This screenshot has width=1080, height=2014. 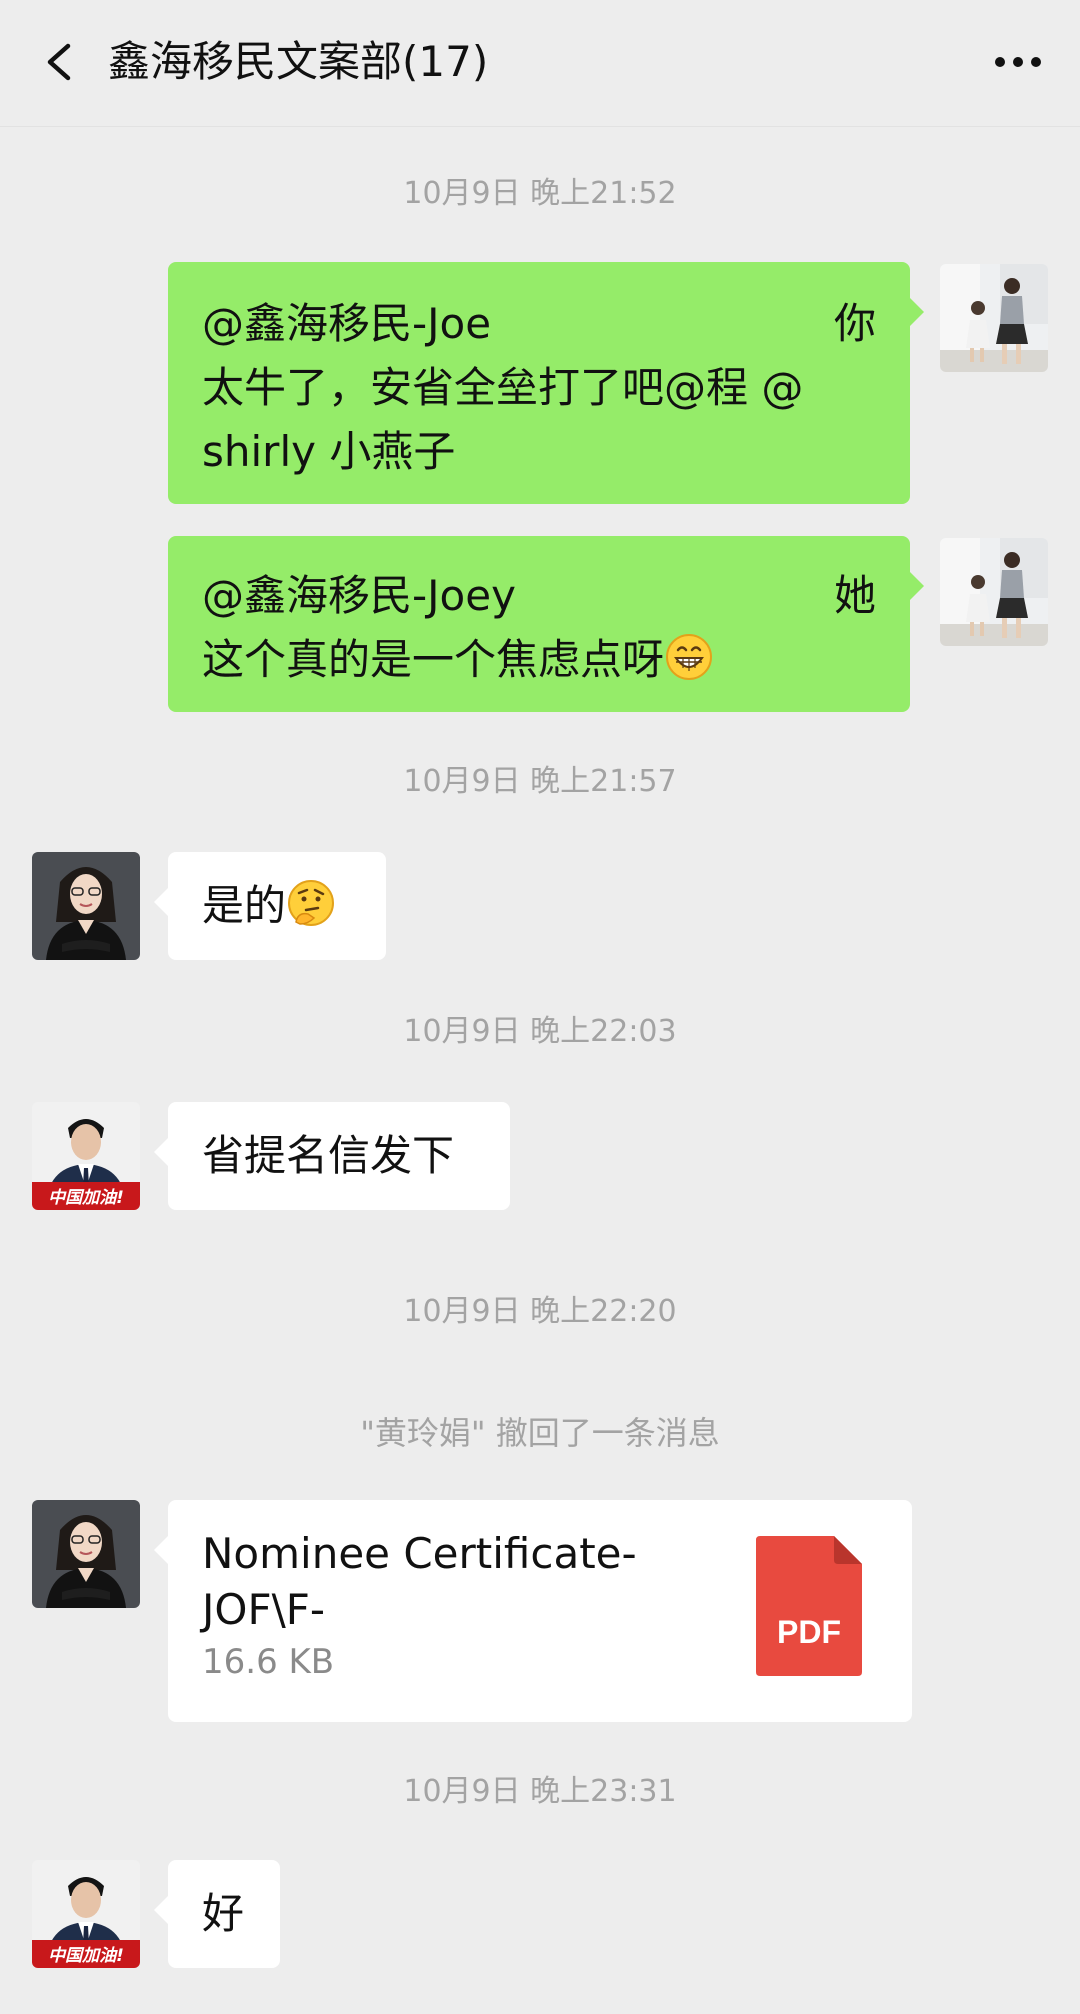 I want to click on message-text: 好, so click(x=223, y=1913).